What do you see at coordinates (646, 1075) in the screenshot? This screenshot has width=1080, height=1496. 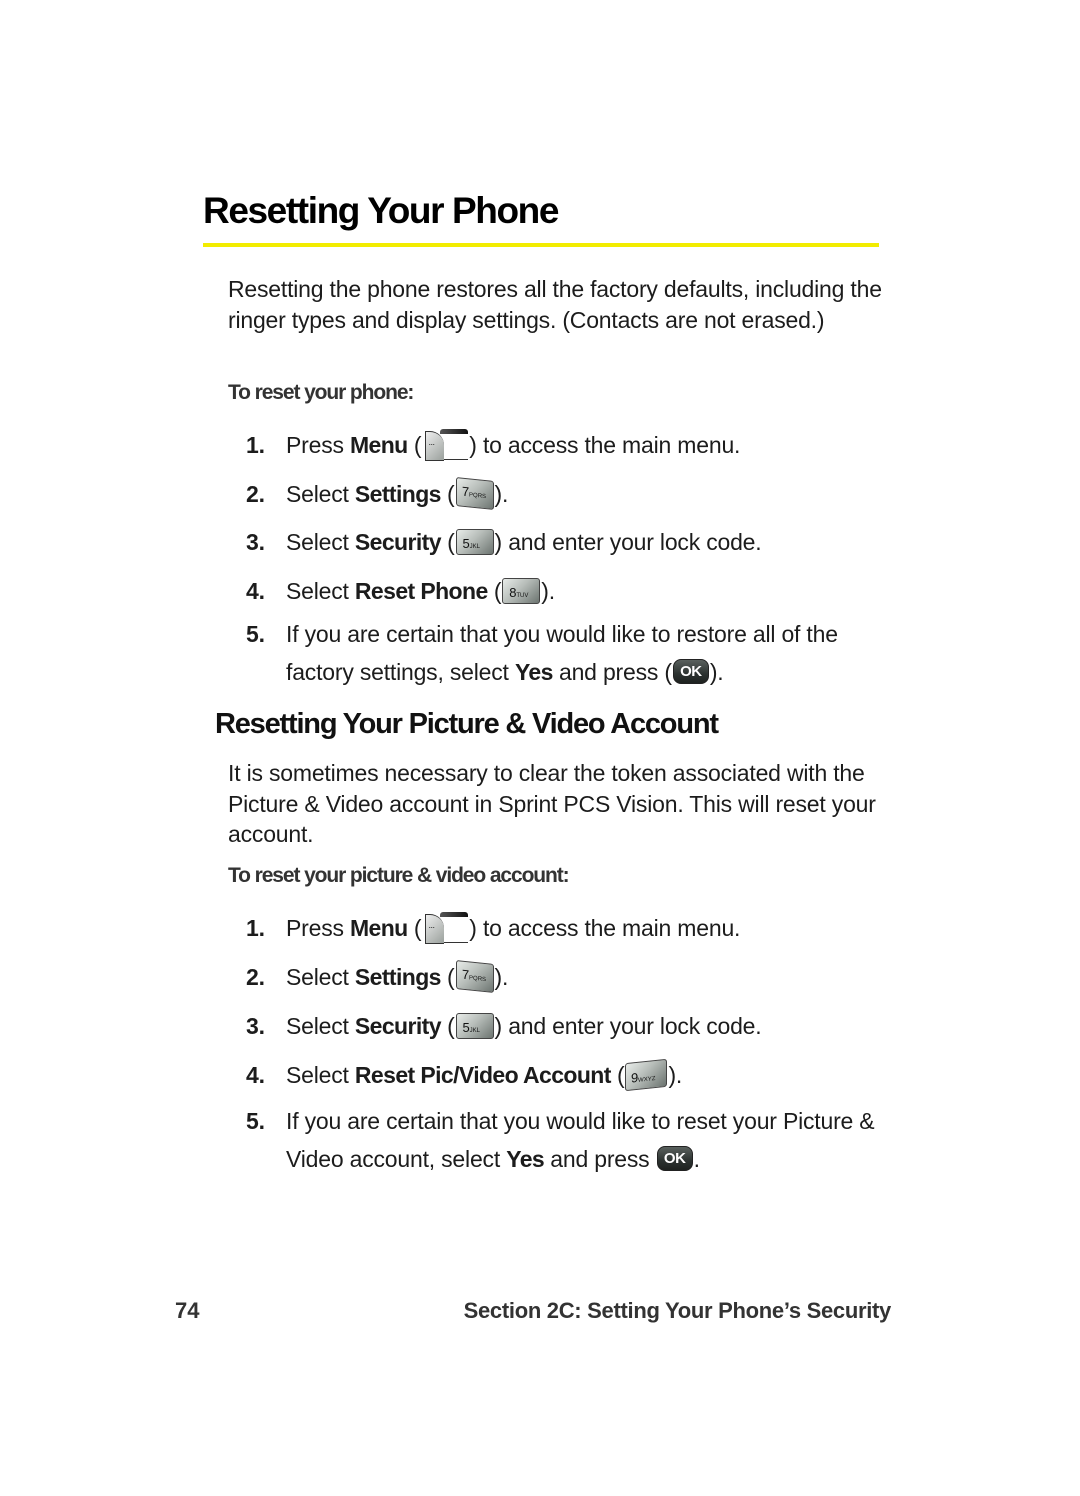 I see `key-9-icon: 9WXYZ` at bounding box center [646, 1075].